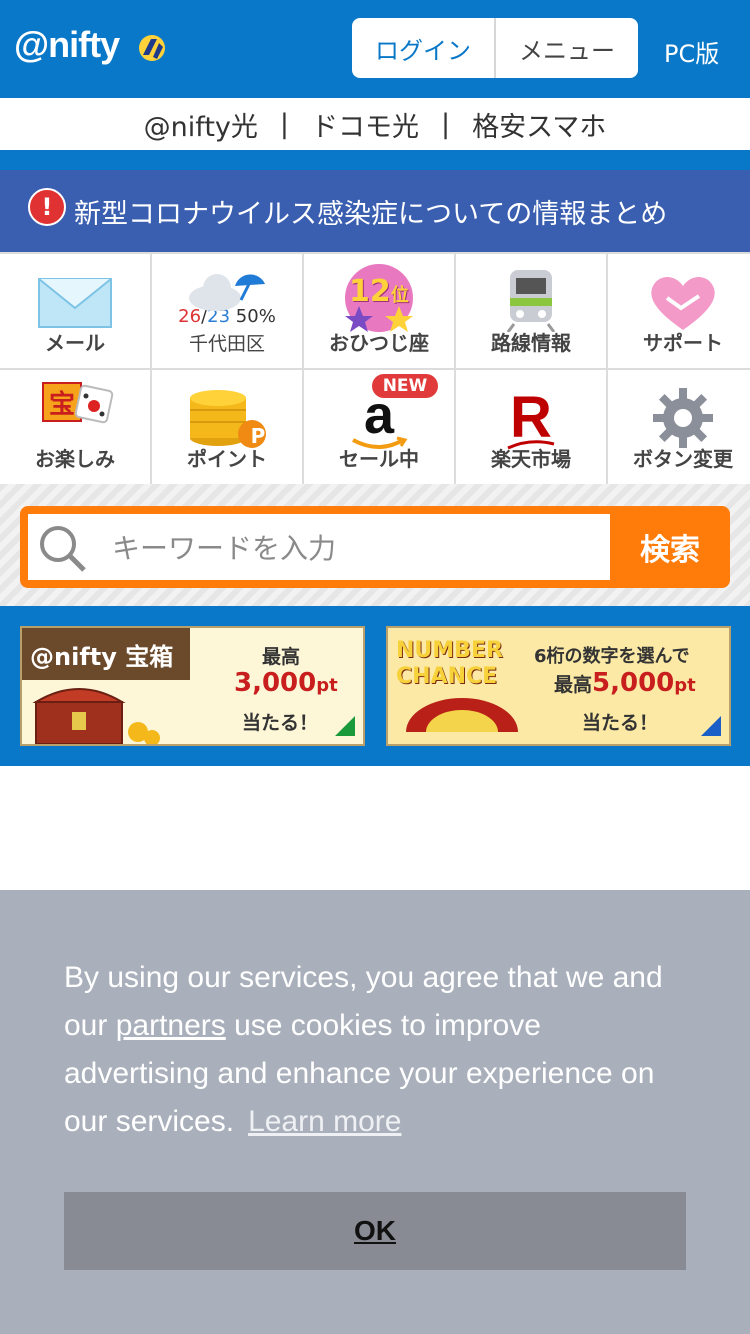 The width and height of the screenshot is (750, 1334). I want to click on login-button: ログイン, so click(424, 48).